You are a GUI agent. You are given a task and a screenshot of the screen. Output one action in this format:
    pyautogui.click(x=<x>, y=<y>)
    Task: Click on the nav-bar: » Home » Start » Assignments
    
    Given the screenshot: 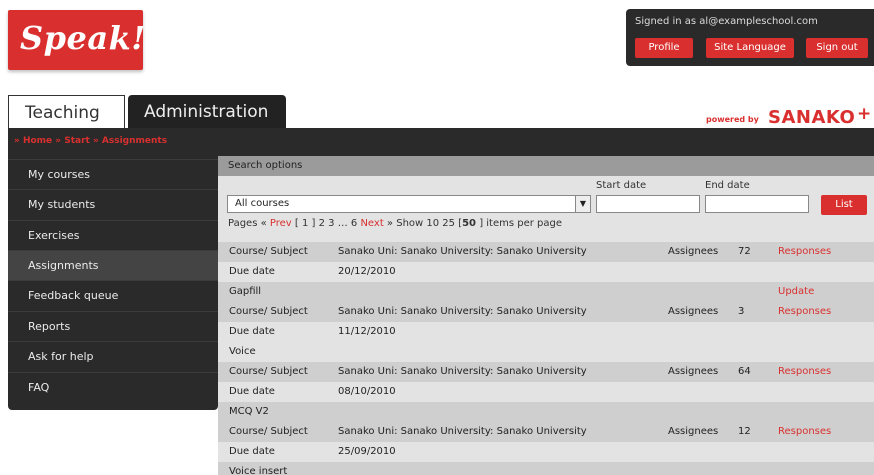 What is the action you would take?
    pyautogui.click(x=441, y=142)
    